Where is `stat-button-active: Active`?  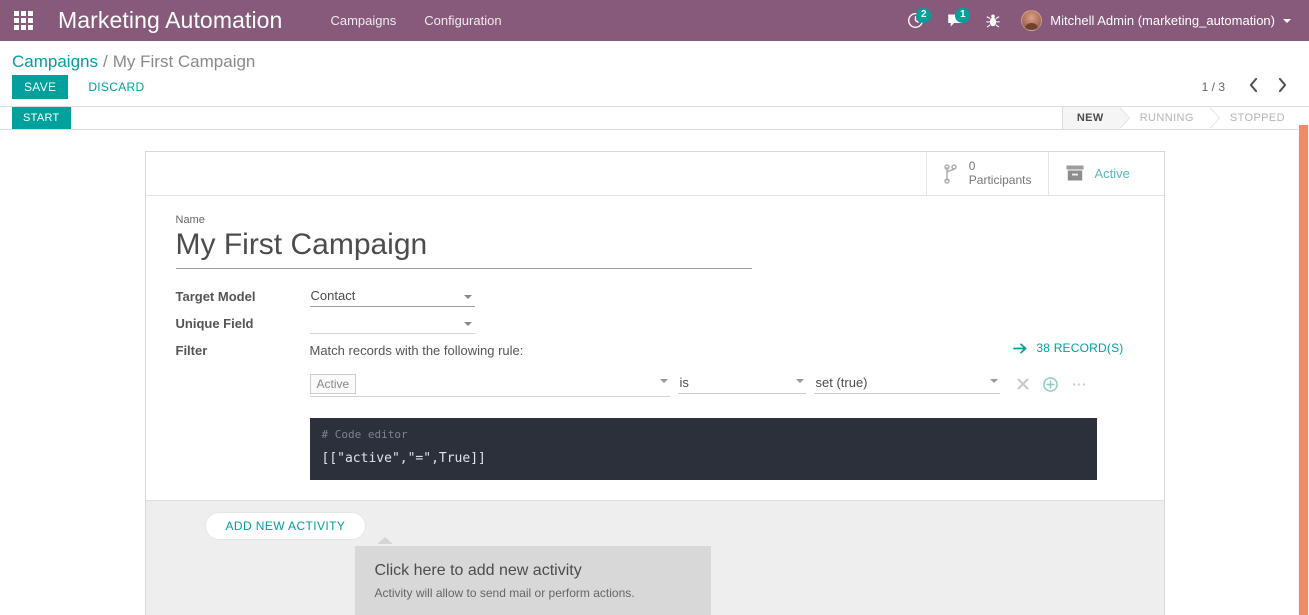
stat-button-active: Active is located at coordinates (1105, 173).